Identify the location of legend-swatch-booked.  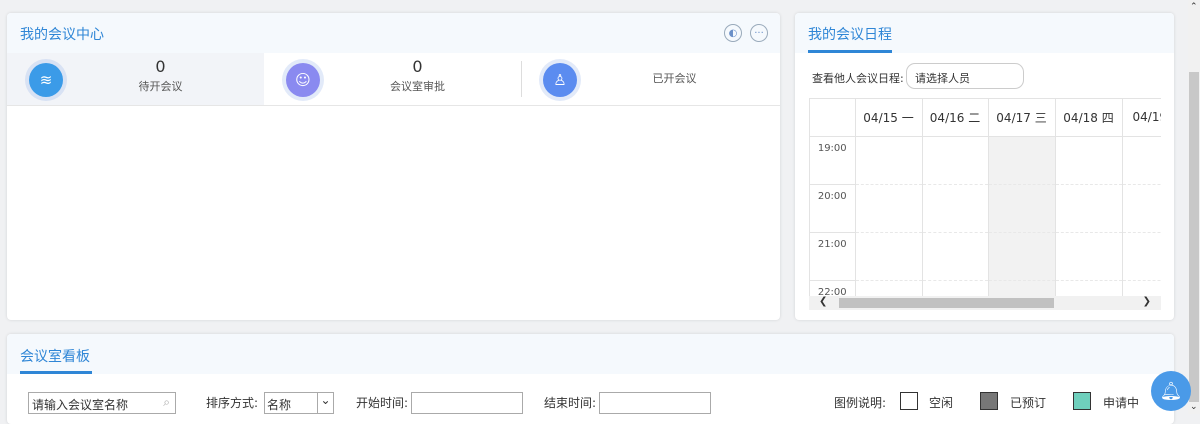
(989, 401).